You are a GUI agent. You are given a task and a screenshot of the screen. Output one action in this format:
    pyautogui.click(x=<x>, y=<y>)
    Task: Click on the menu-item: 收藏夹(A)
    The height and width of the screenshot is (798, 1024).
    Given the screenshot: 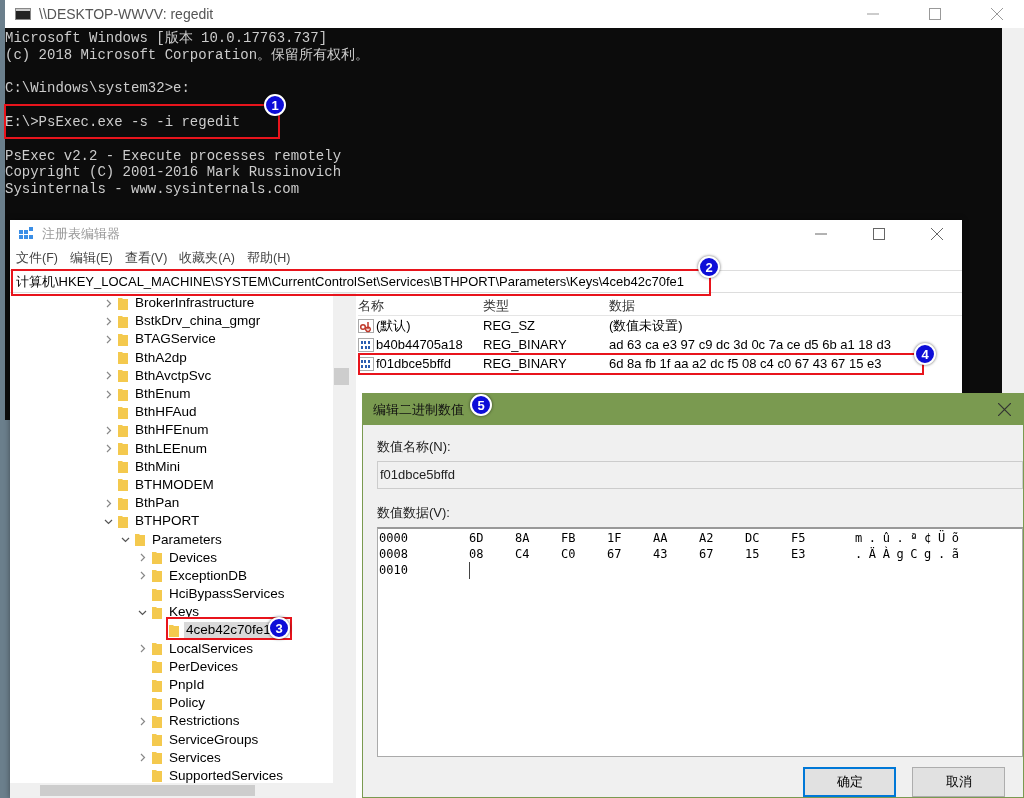 What is the action you would take?
    pyautogui.click(x=207, y=258)
    